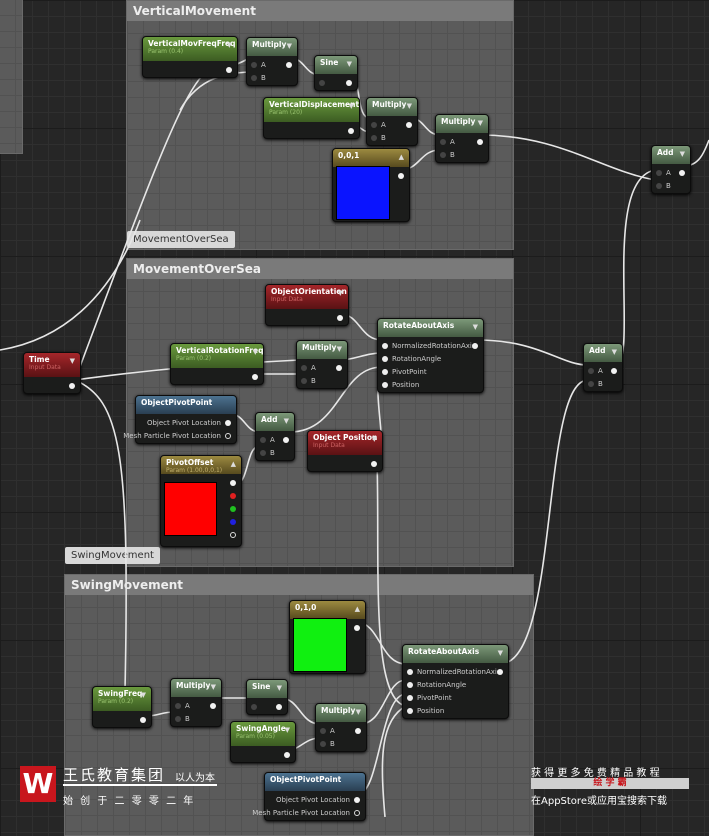  I want to click on node-header: SwingAngle Param (0.05) ▼, so click(263, 734).